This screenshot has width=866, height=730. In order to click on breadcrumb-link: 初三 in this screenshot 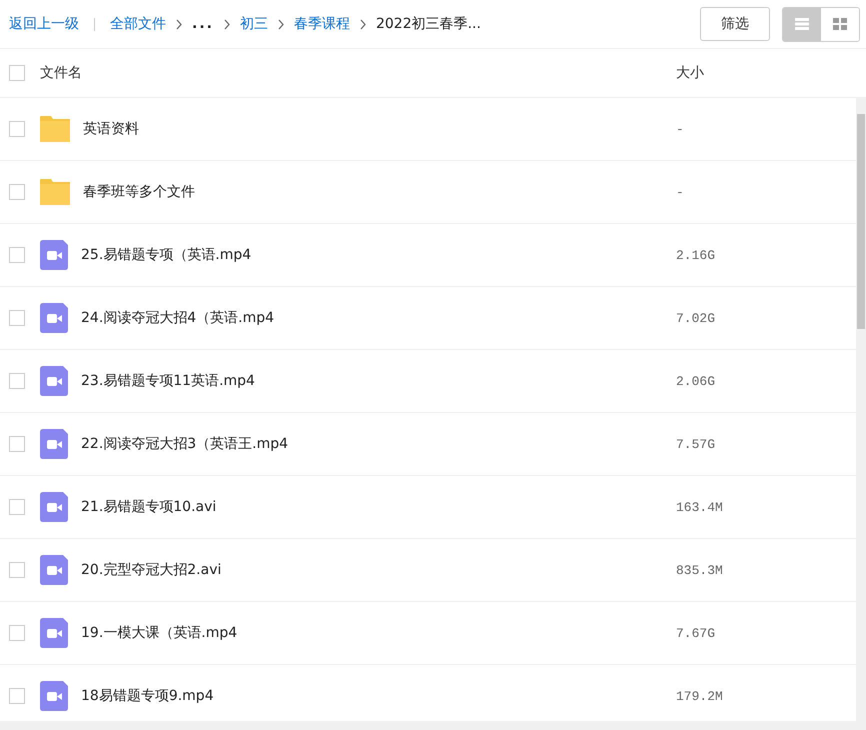, I will do `click(254, 24)`.